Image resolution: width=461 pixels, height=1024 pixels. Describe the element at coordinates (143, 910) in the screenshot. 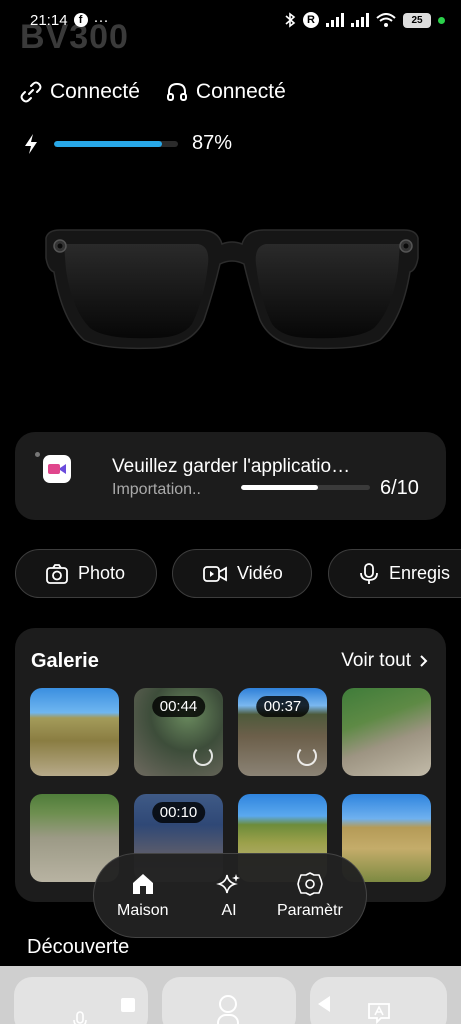

I see `nav-home-label: Maison` at that location.